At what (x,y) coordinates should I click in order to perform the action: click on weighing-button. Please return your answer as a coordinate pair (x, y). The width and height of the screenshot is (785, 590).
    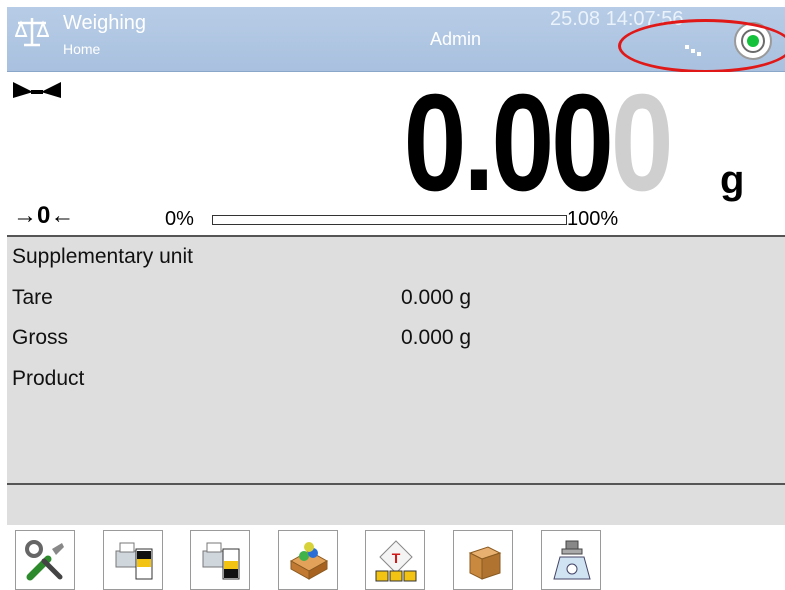
    Looking at the image, I should click on (571, 560).